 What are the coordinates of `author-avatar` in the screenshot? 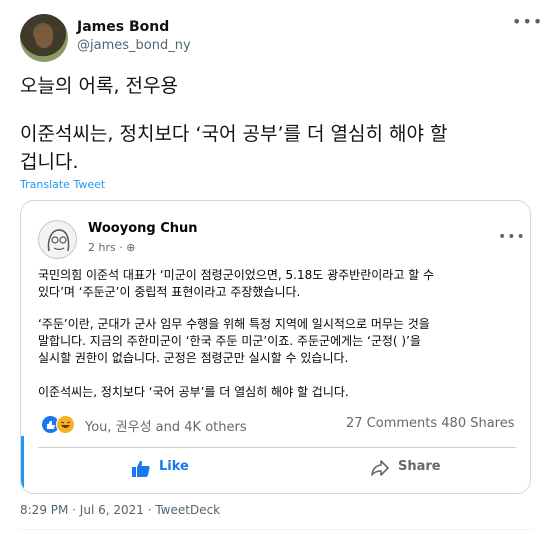 It's located at (44, 38).